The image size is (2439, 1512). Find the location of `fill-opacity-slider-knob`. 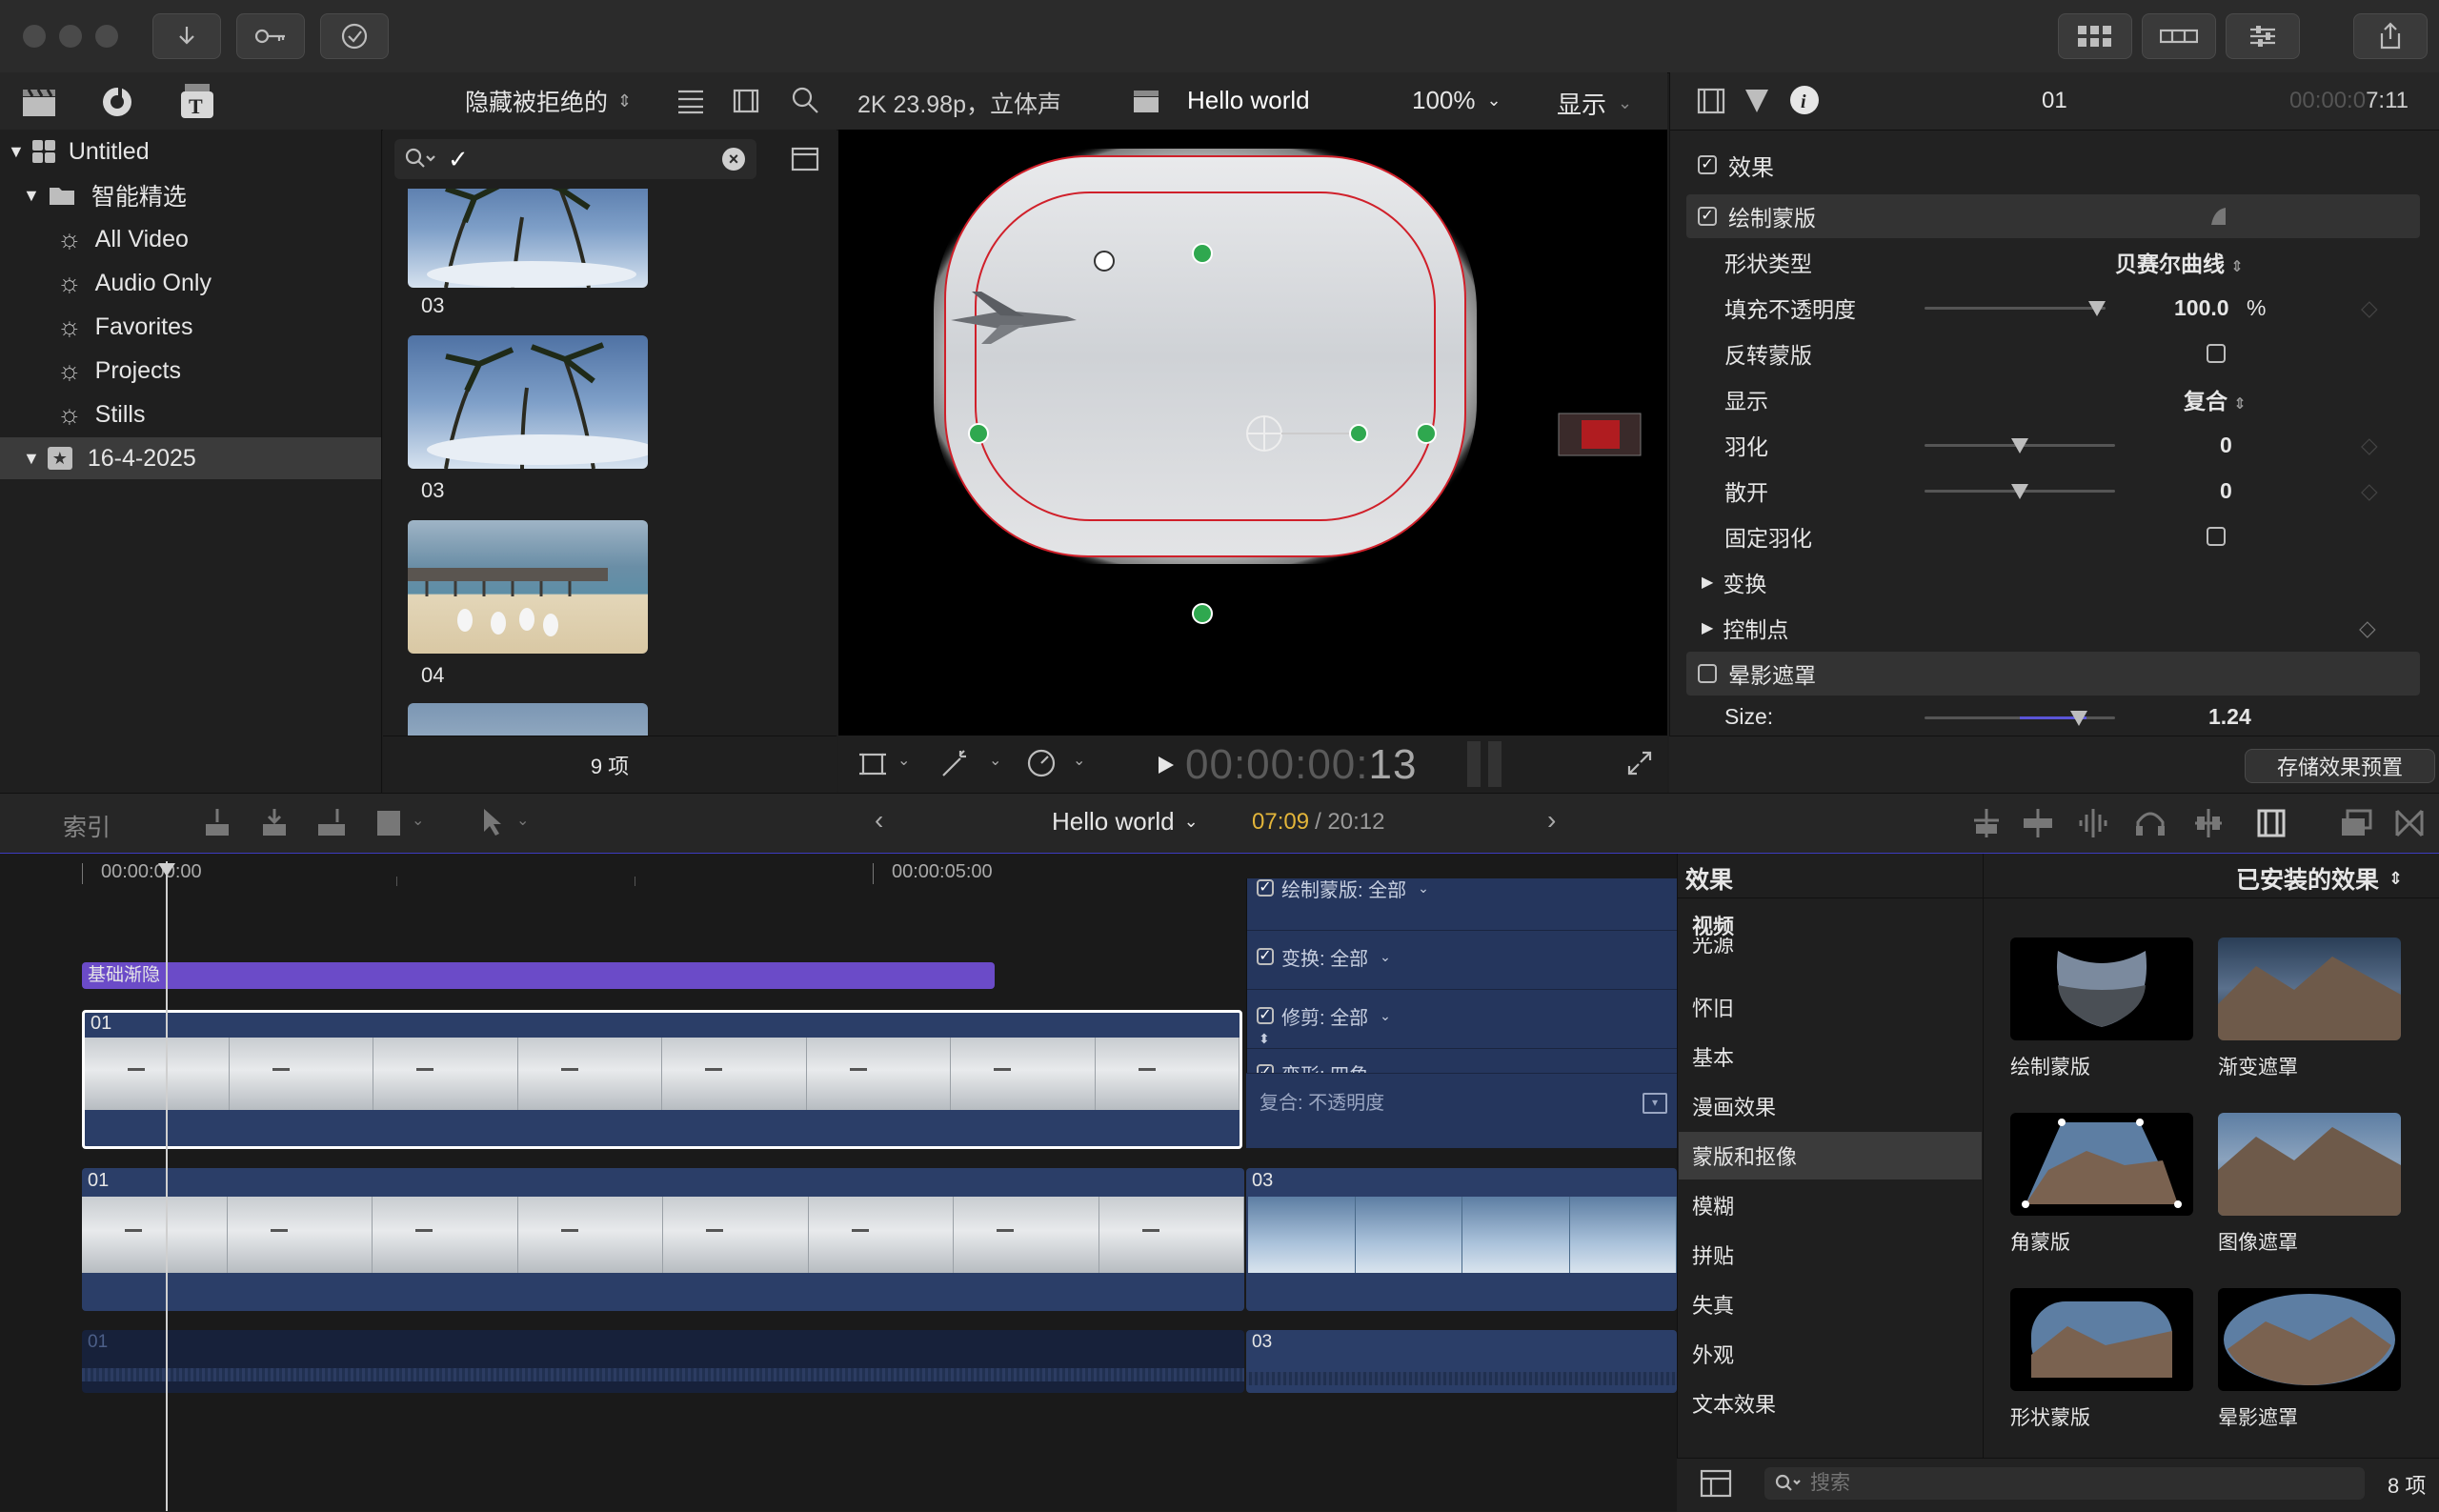

fill-opacity-slider-knob is located at coordinates (2096, 308).